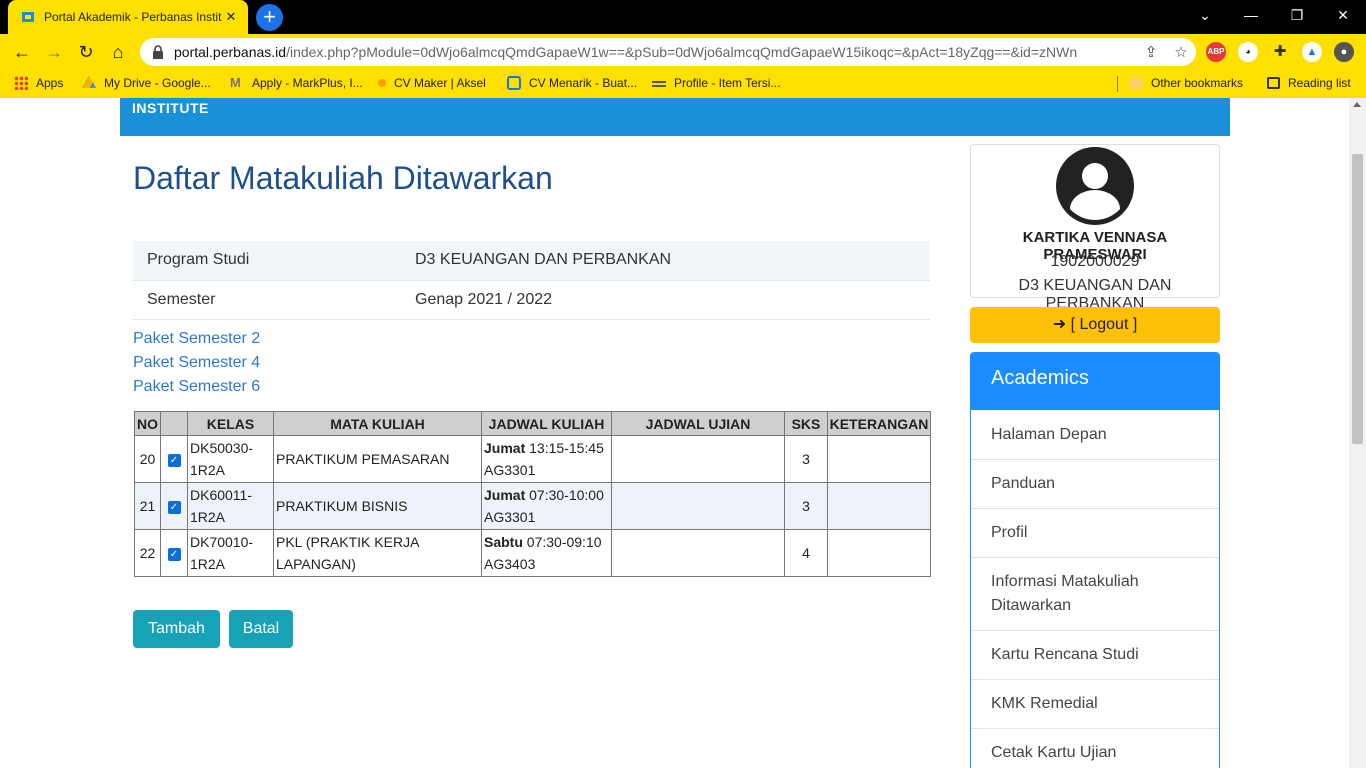 The width and height of the screenshot is (1366, 768). What do you see at coordinates (261, 629) in the screenshot?
I see `batal-button: Batal` at bounding box center [261, 629].